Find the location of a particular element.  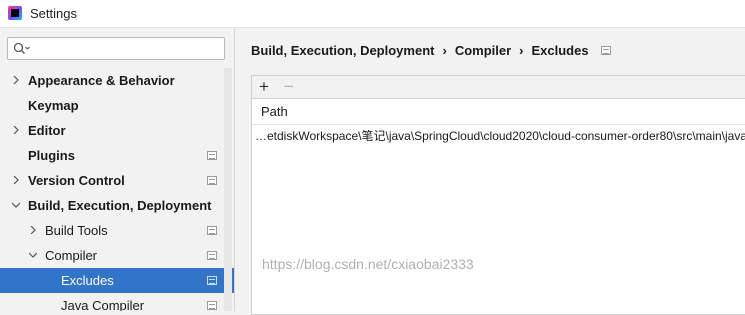

tree-item-java-compiler: Java Compiler is located at coordinates (117, 302).